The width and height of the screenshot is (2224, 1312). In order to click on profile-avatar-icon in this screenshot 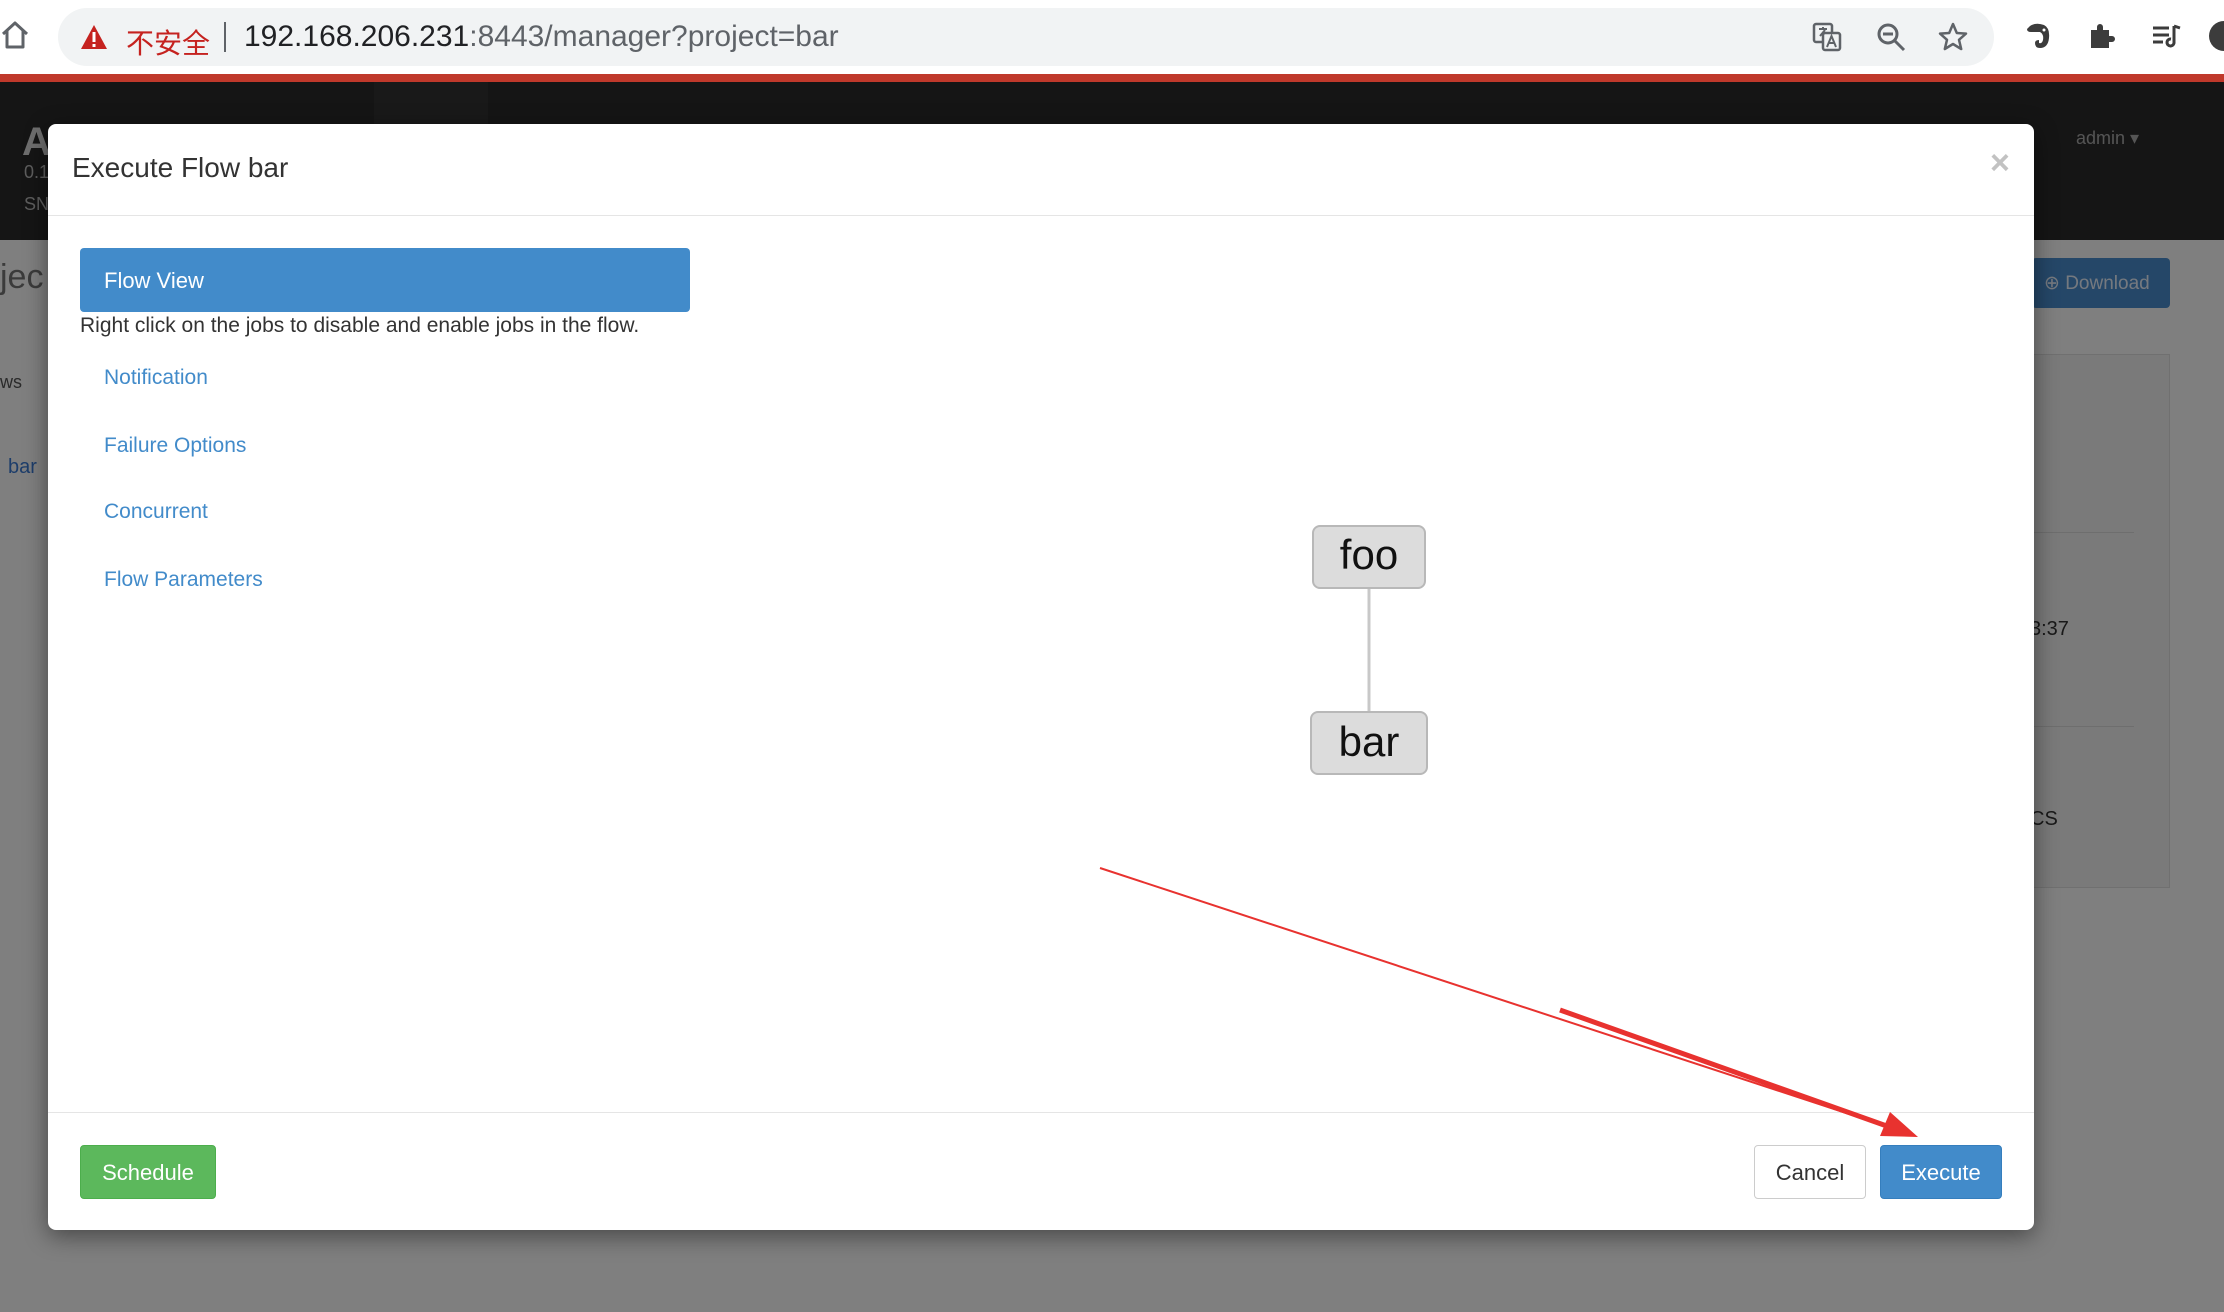, I will do `click(2215, 36)`.